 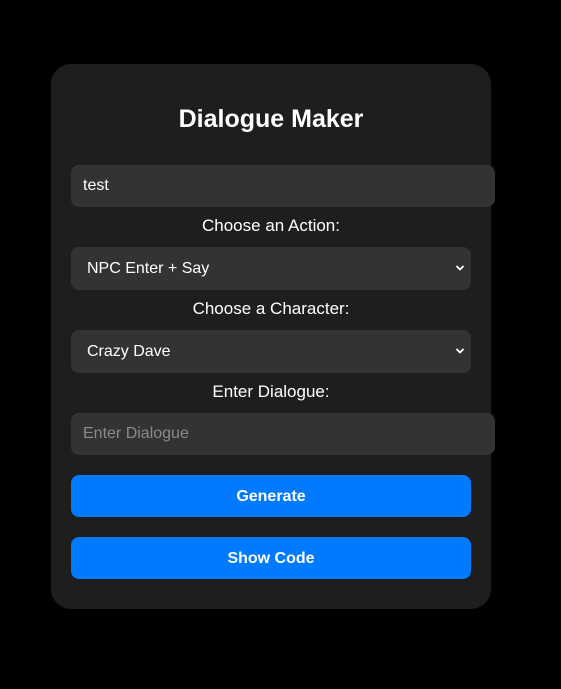 What do you see at coordinates (271, 351) in the screenshot?
I see `character-select: Crazy Dave` at bounding box center [271, 351].